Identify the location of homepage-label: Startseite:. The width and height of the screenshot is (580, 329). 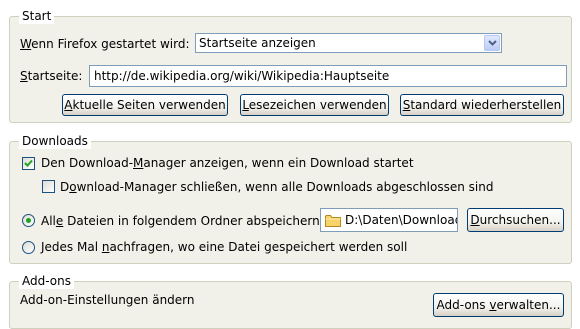
(51, 76).